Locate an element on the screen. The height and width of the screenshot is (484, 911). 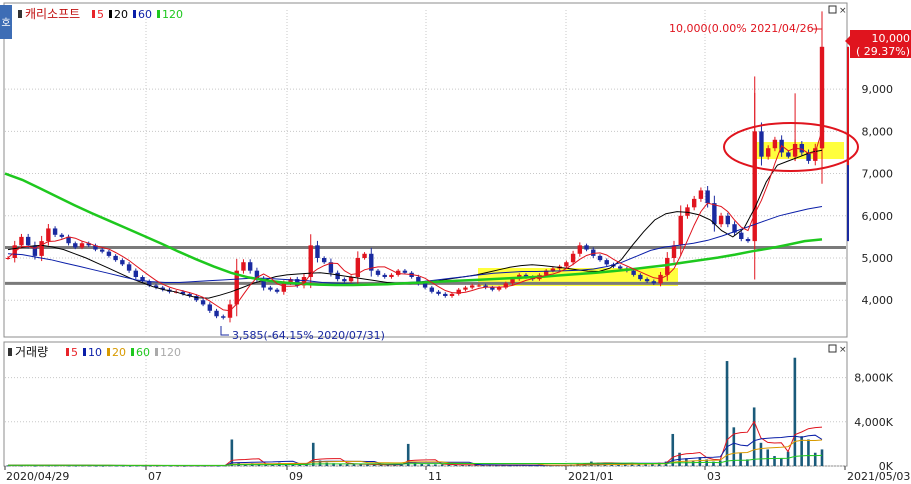
volume-panel-close-button: × is located at coordinates (843, 350).